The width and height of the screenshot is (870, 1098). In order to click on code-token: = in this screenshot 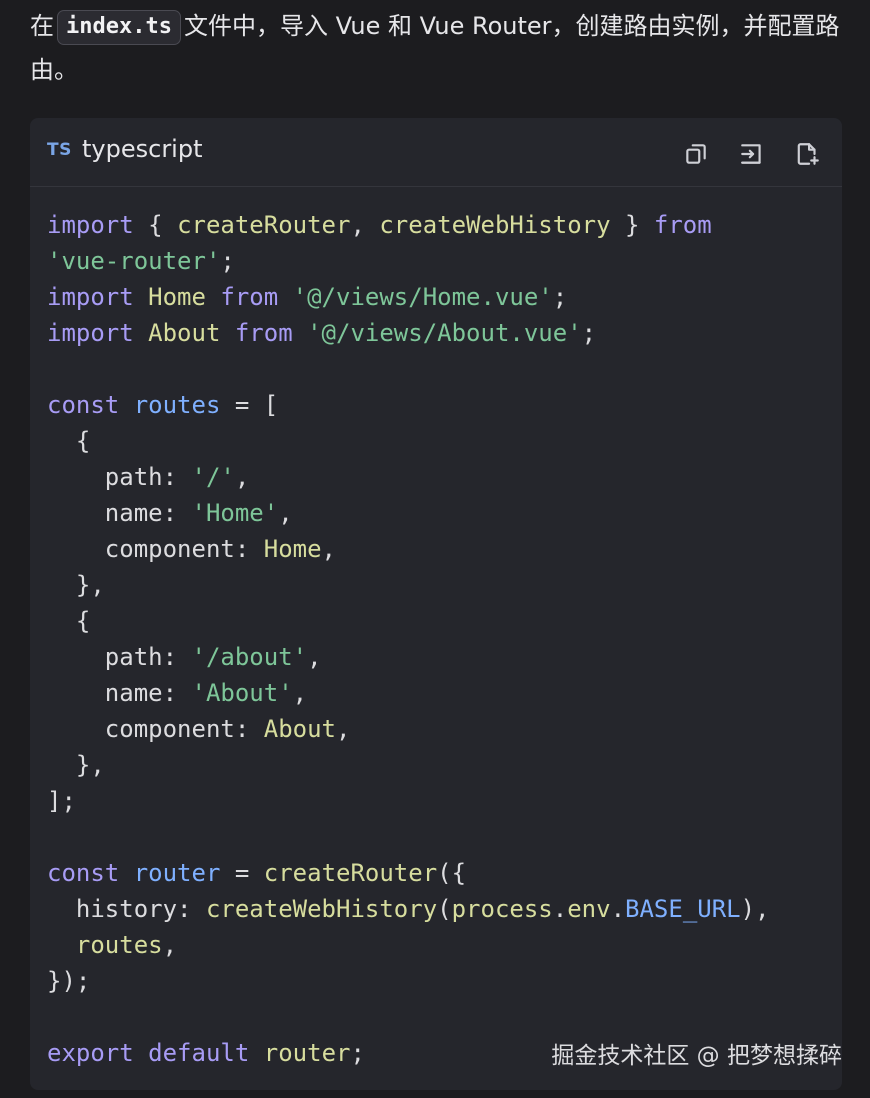, I will do `click(242, 873)`.